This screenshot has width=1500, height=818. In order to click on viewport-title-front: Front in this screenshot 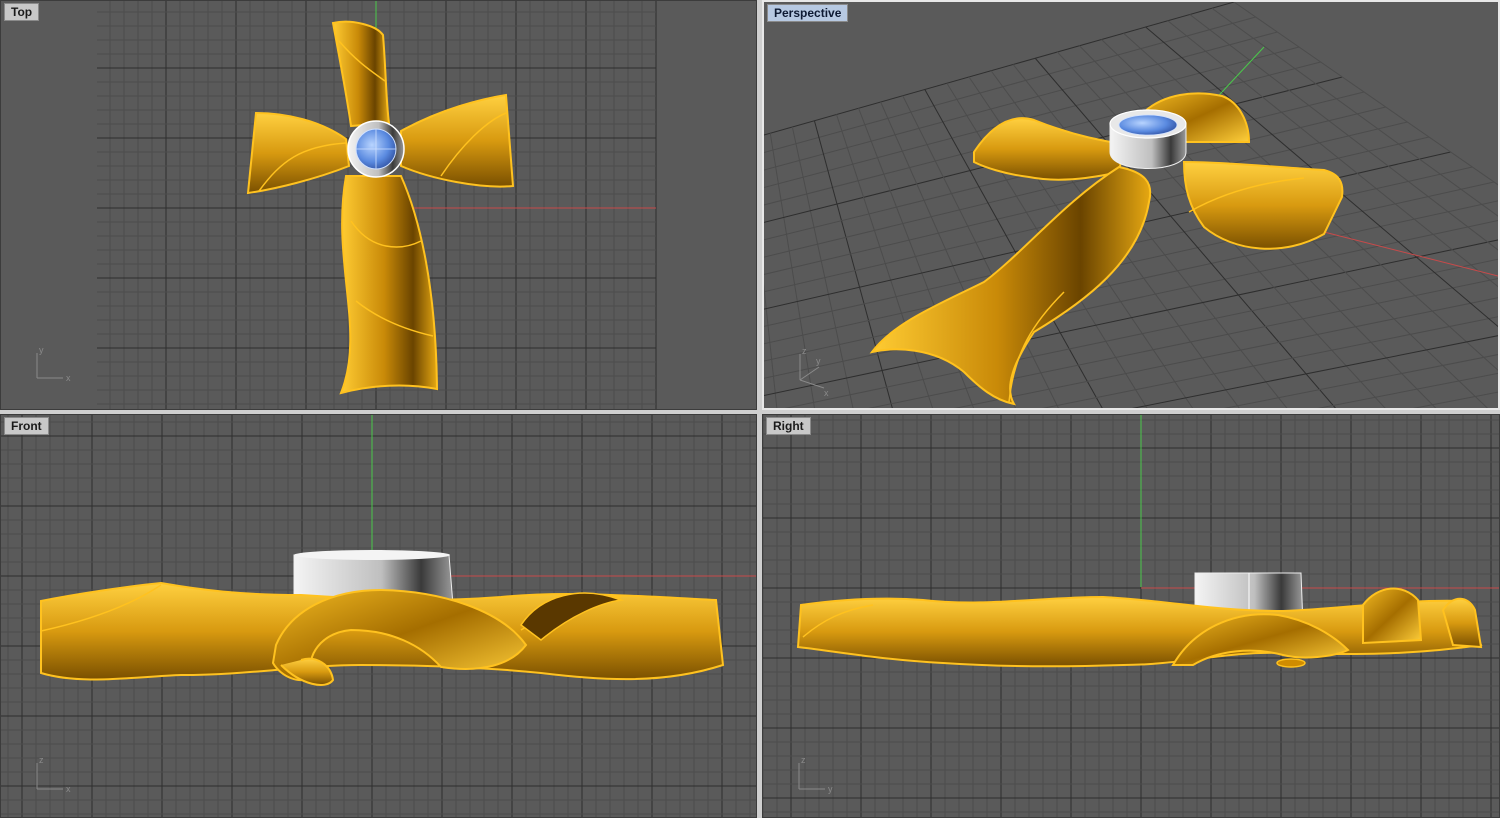, I will do `click(26, 426)`.